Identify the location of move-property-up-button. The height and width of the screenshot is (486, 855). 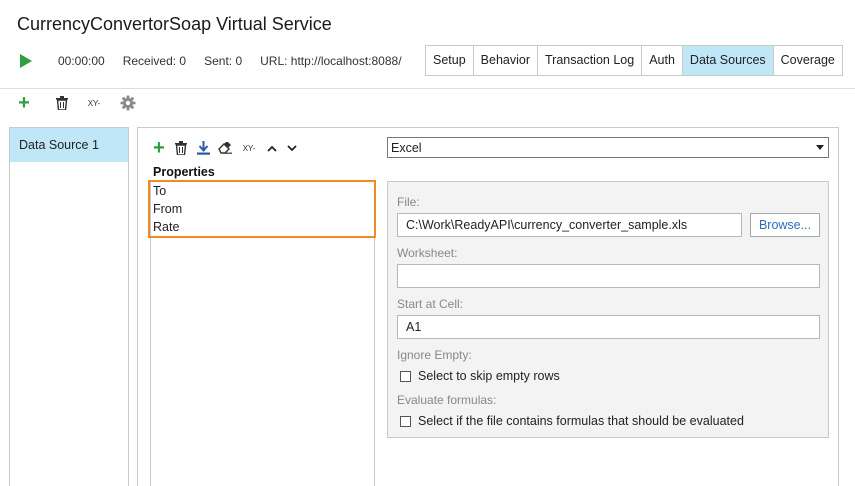
(272, 148).